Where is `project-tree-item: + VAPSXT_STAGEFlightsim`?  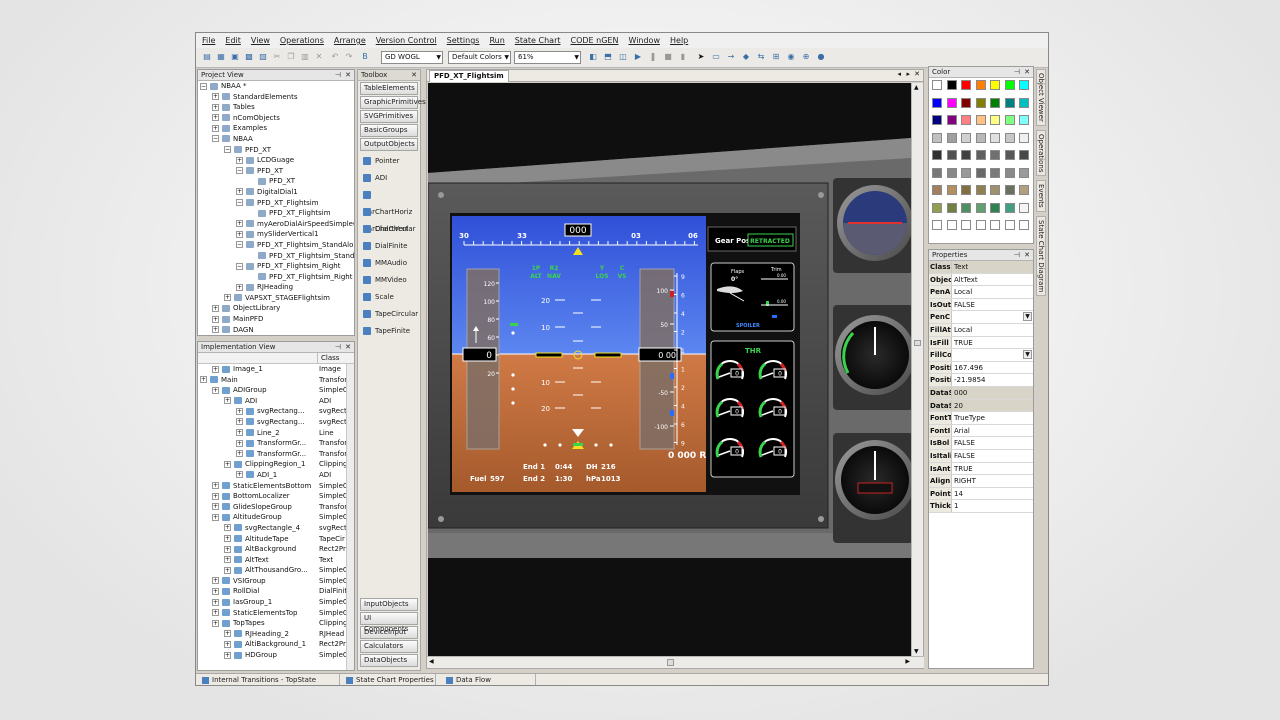 project-tree-item: + VAPSXT_STAGEFlightsim is located at coordinates (277, 298).